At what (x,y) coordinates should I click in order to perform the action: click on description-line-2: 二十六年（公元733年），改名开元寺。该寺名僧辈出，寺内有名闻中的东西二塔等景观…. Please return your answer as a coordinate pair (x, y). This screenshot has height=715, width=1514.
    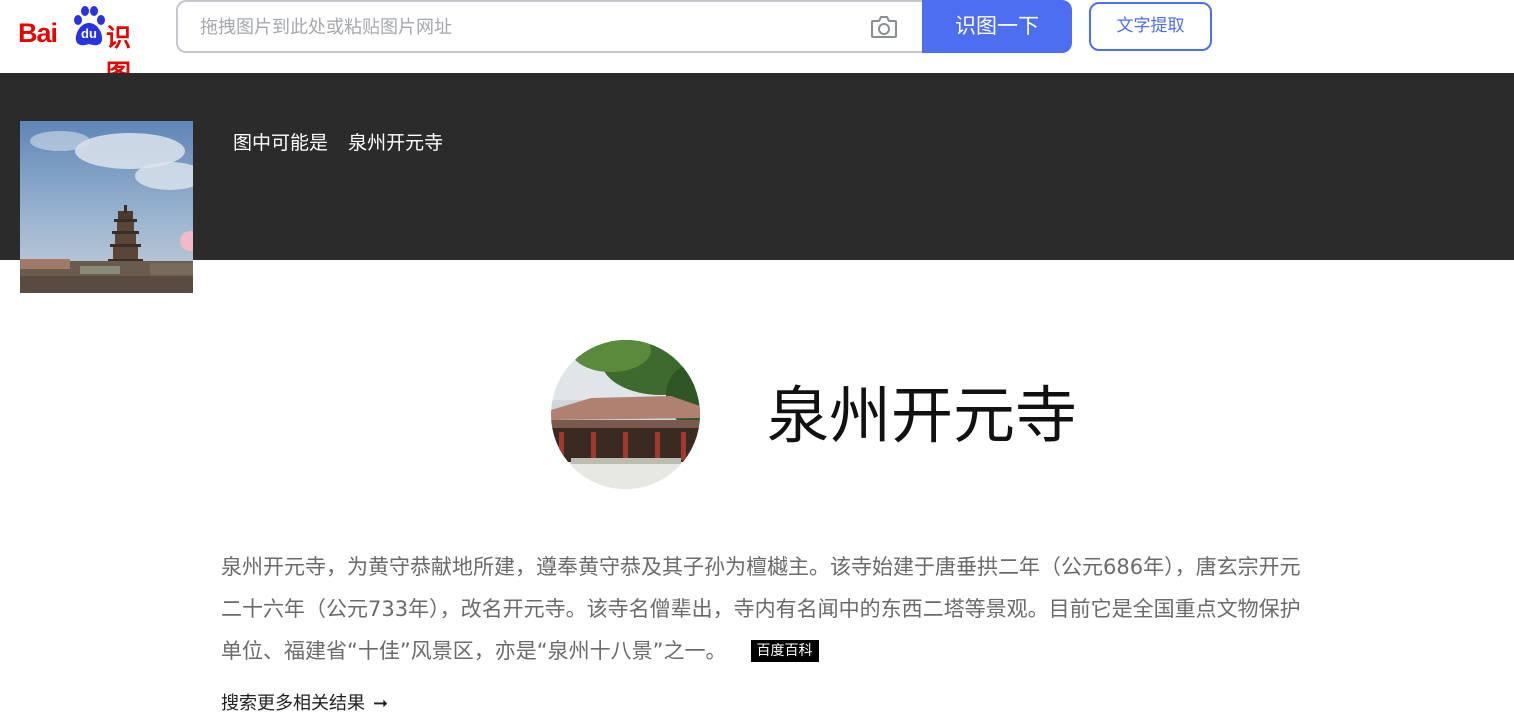
    Looking at the image, I should click on (761, 609).